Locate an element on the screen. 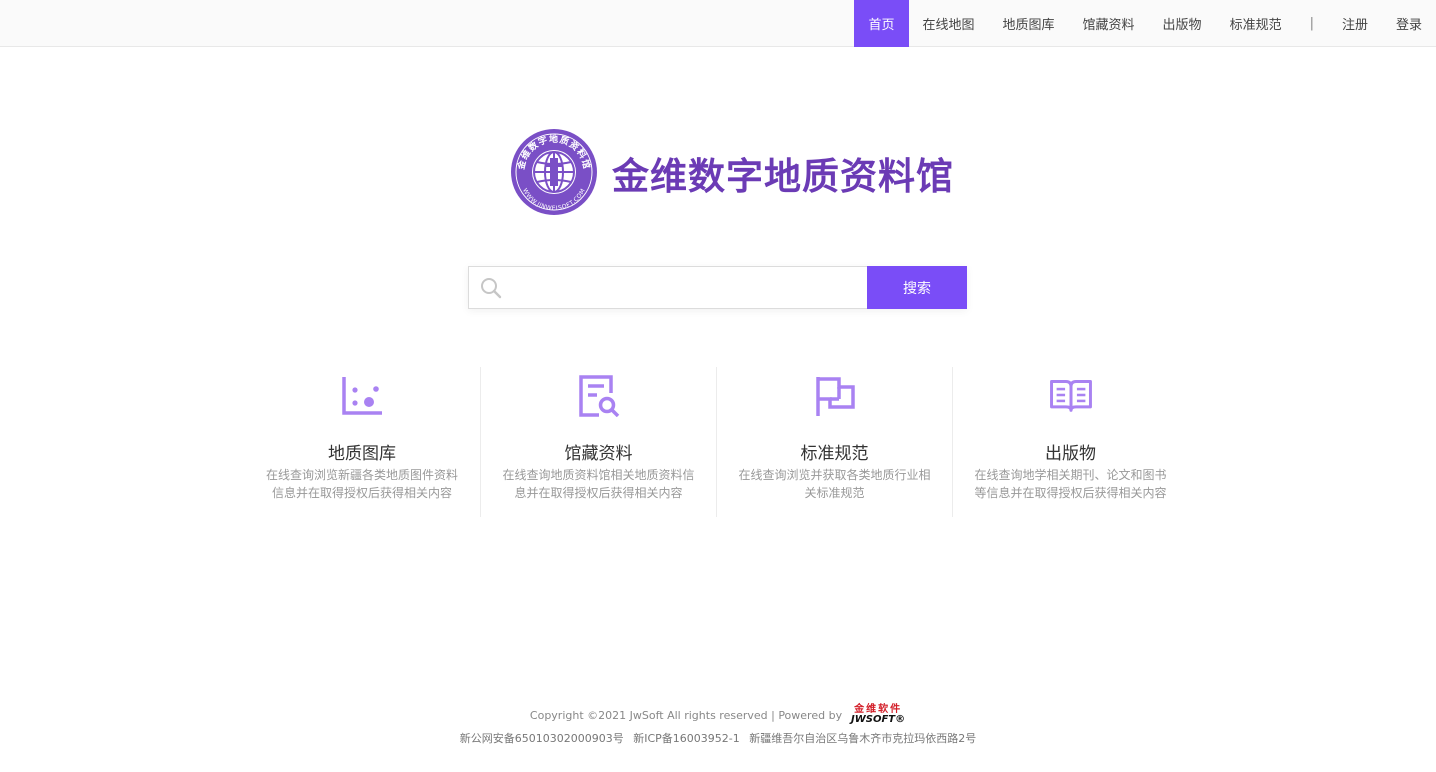 This screenshot has height=772, width=1436. site-logo: 金维数字地质资料馆 WWW.JINWEISOFT.COM 金维数字地质资料馆 is located at coordinates (745, 172).